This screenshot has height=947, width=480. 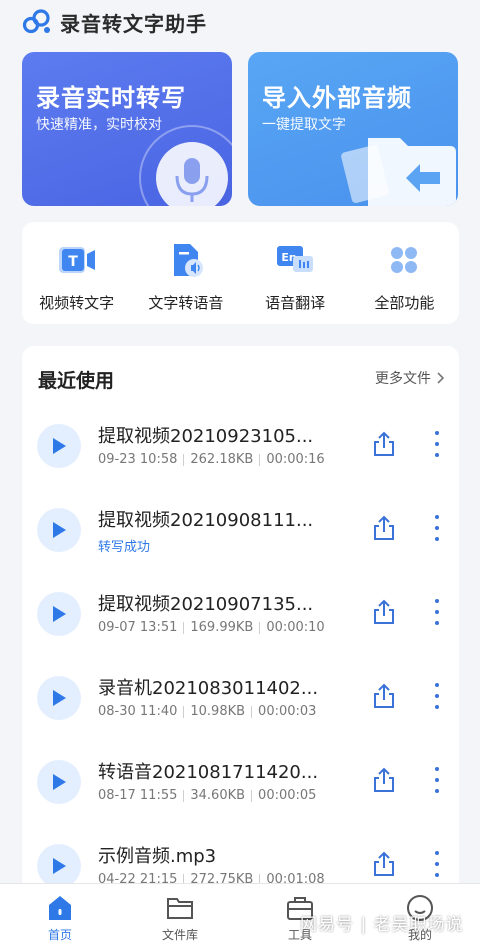 I want to click on record-realtime-card: 录音实时转写 快速精准，实时校对, so click(x=127, y=129).